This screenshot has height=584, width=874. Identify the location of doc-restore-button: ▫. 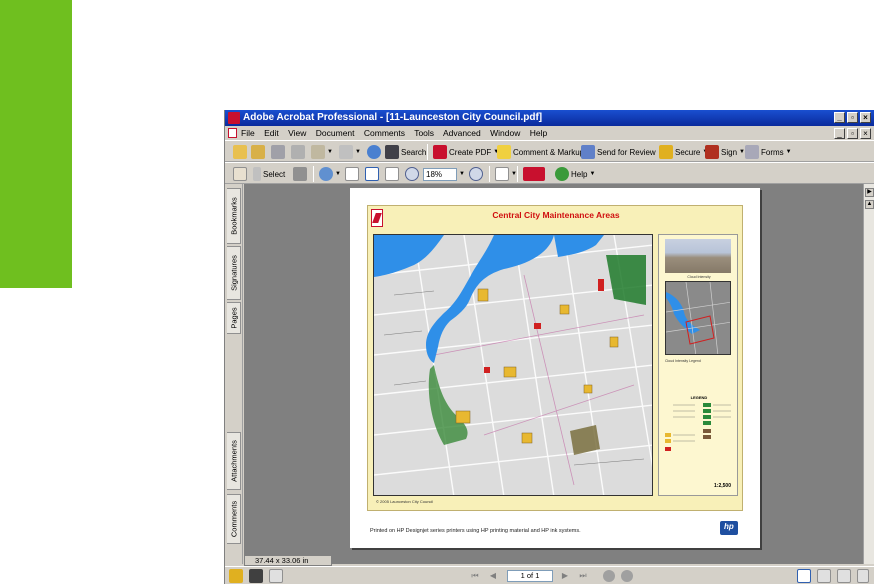
(852, 133).